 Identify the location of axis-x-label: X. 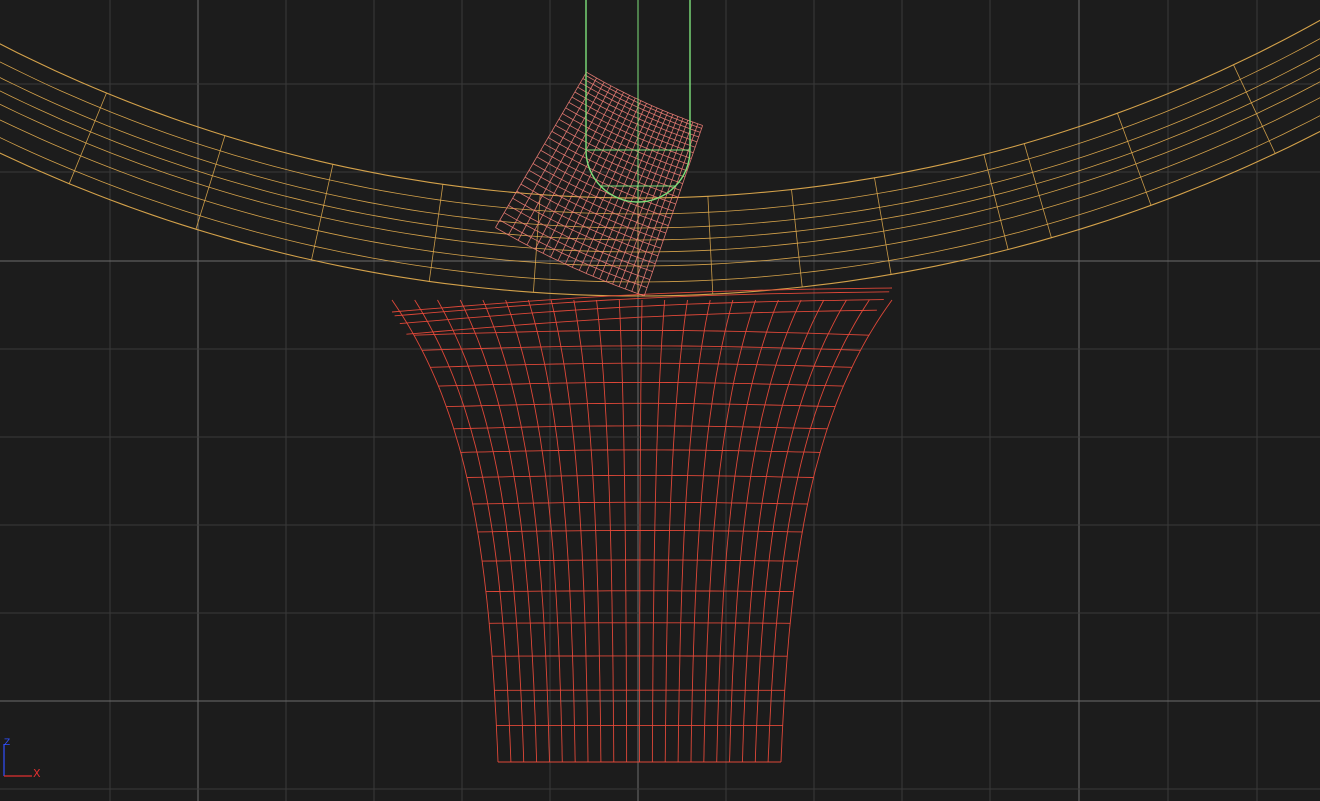
(37, 773).